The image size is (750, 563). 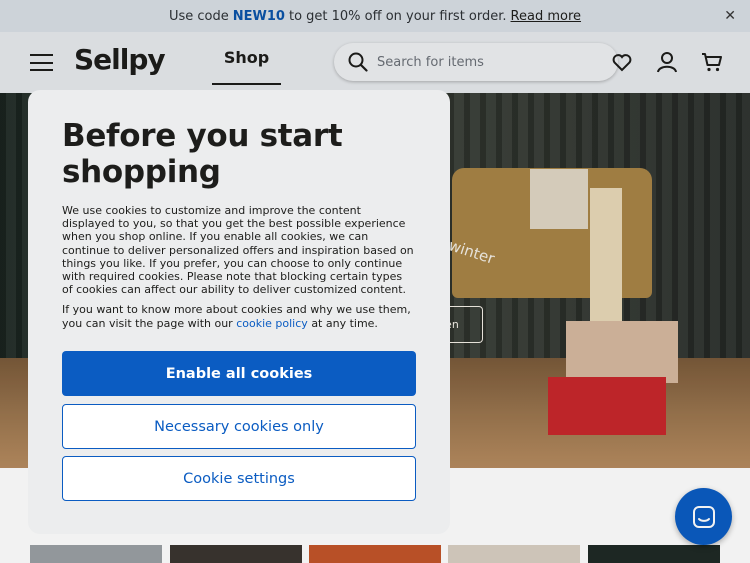 I want to click on promo-suffix: to get 10% off on your first order., so click(x=397, y=16).